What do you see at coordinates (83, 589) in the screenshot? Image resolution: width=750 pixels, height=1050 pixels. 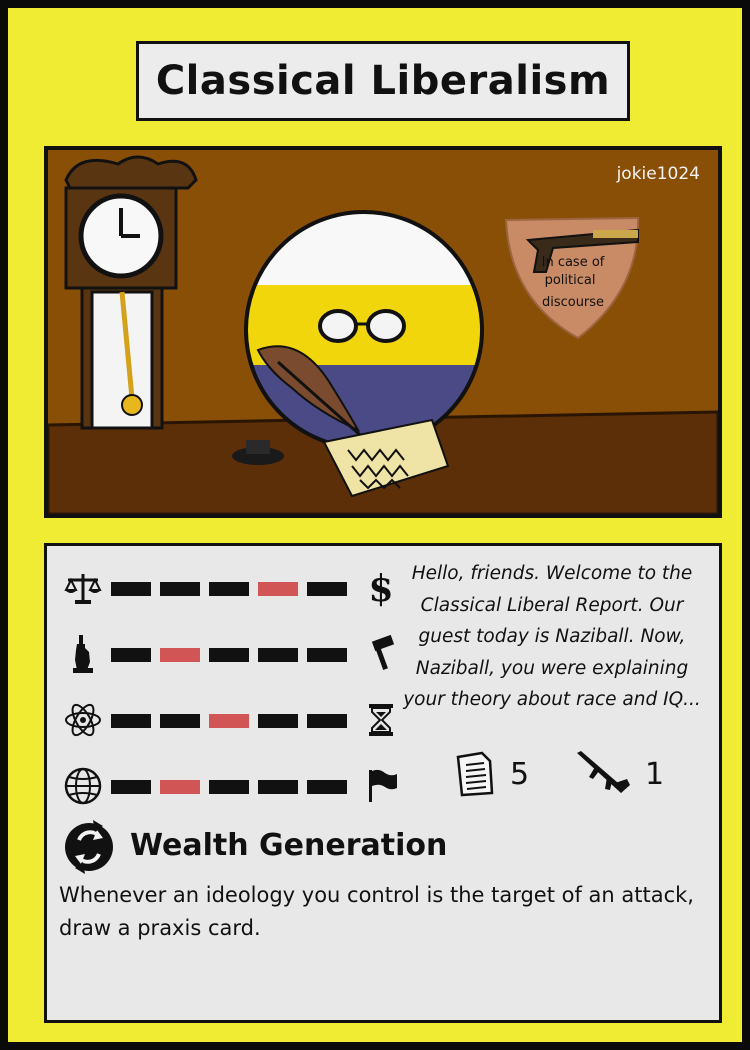 I see `scales-icon` at bounding box center [83, 589].